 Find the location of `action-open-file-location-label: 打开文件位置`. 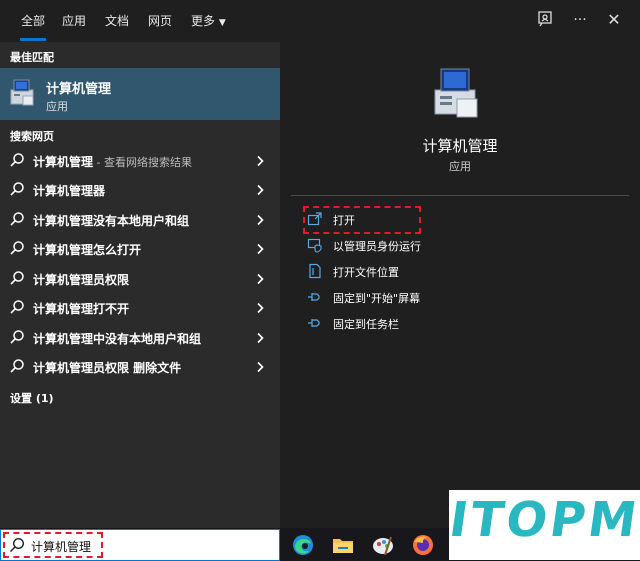

action-open-file-location-label: 打开文件位置 is located at coordinates (366, 272).